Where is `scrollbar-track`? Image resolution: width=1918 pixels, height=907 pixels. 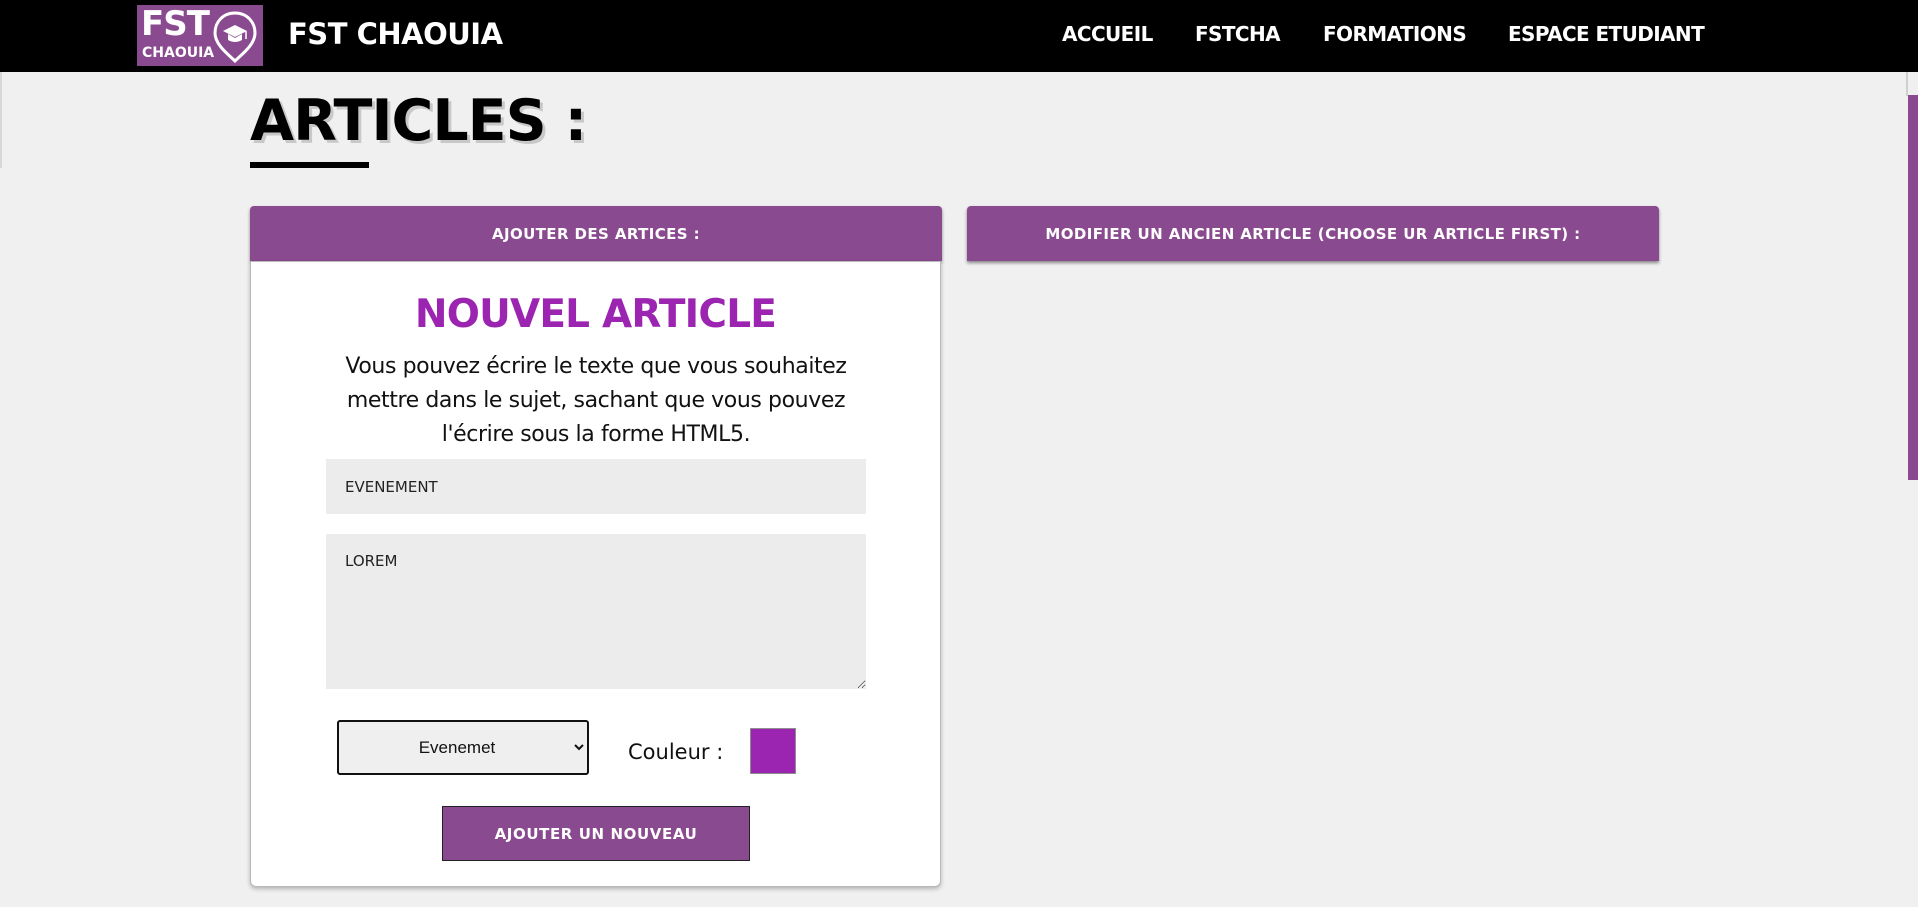 scrollbar-track is located at coordinates (1907, 84).